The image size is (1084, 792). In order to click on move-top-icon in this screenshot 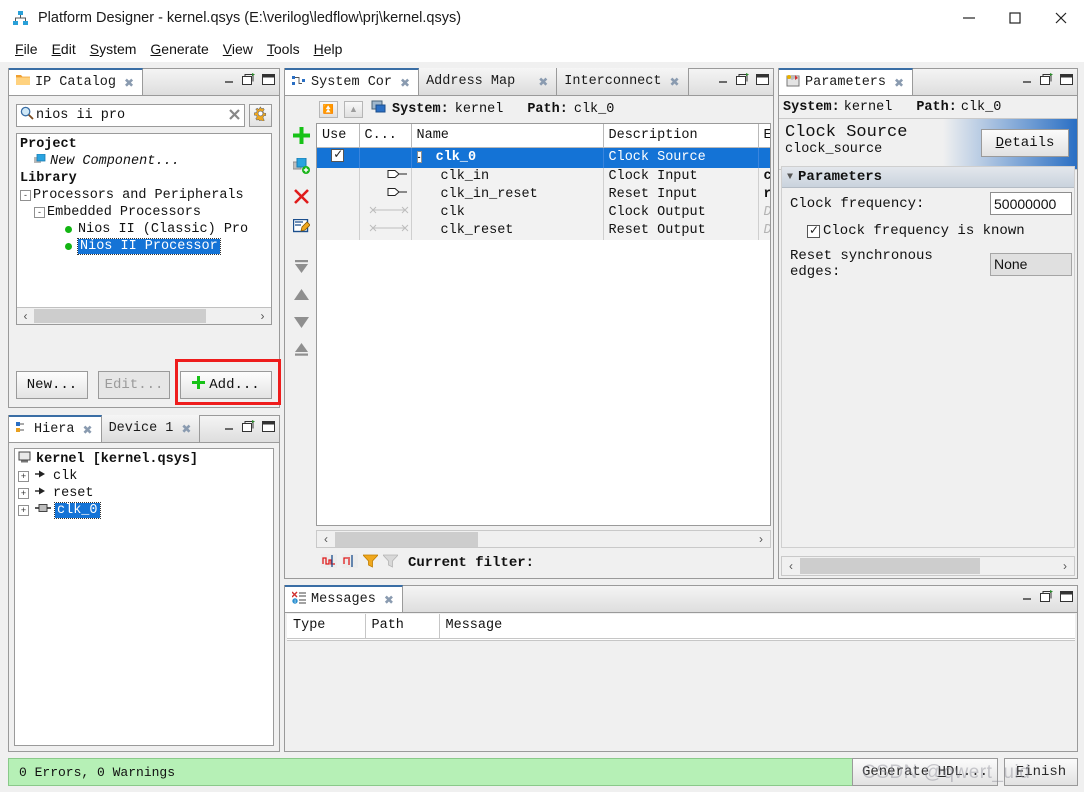, I will do `click(301, 269)`.